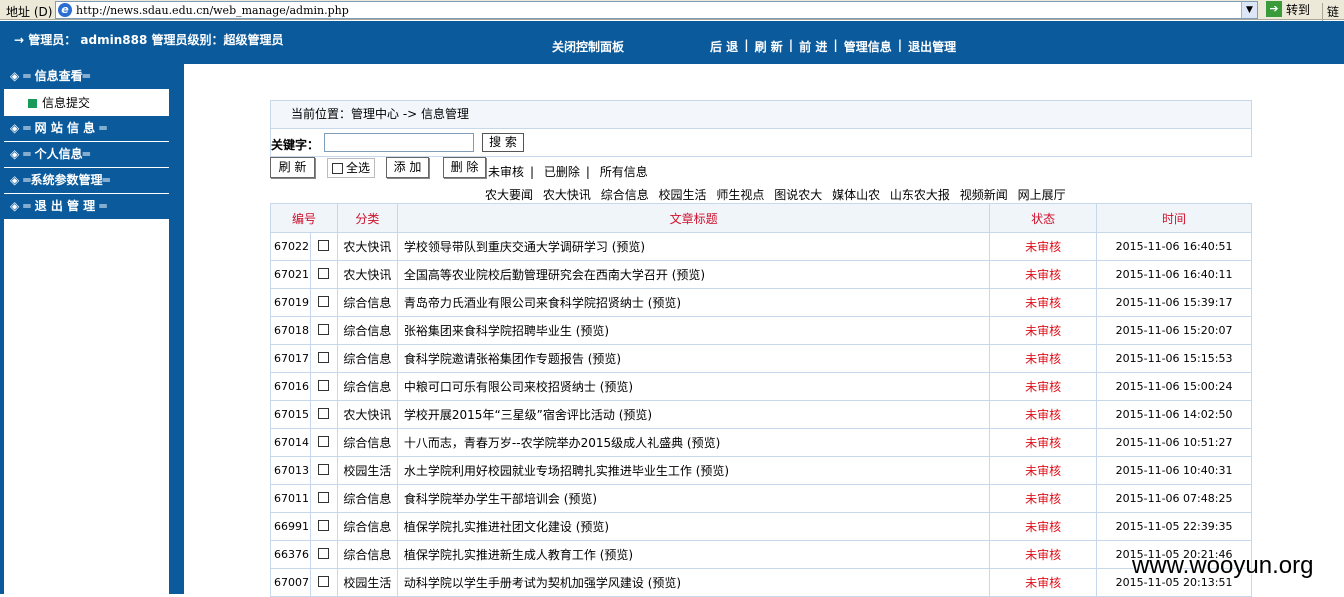 This screenshot has width=1344, height=597. Describe the element at coordinates (562, 172) in the screenshot. I see `filter-deleted: 已删除` at that location.